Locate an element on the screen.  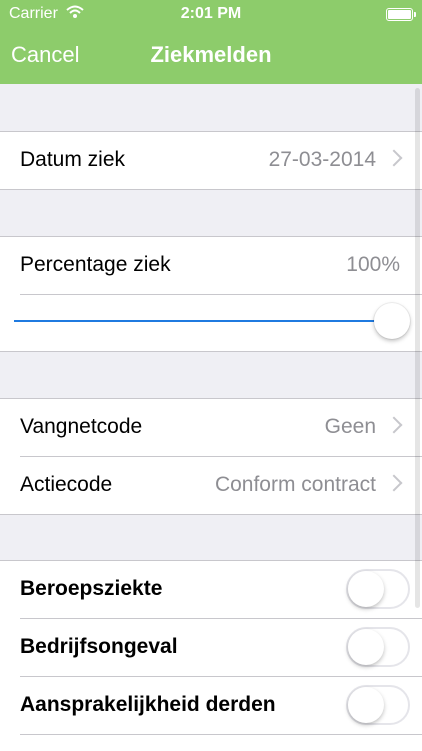
section-date: Datum ziek 27-03-2014 is located at coordinates (211, 160).